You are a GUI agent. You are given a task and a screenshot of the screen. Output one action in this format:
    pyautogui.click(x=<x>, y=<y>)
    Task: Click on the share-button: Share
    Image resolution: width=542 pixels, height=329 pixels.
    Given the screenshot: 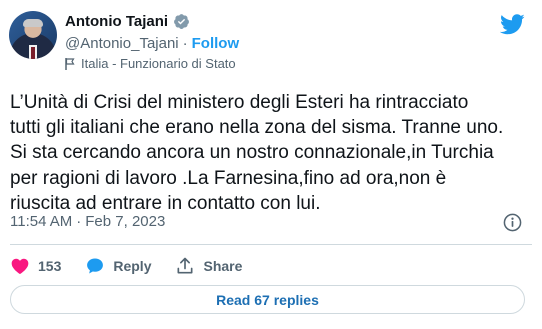 What is the action you would take?
    pyautogui.click(x=208, y=266)
    